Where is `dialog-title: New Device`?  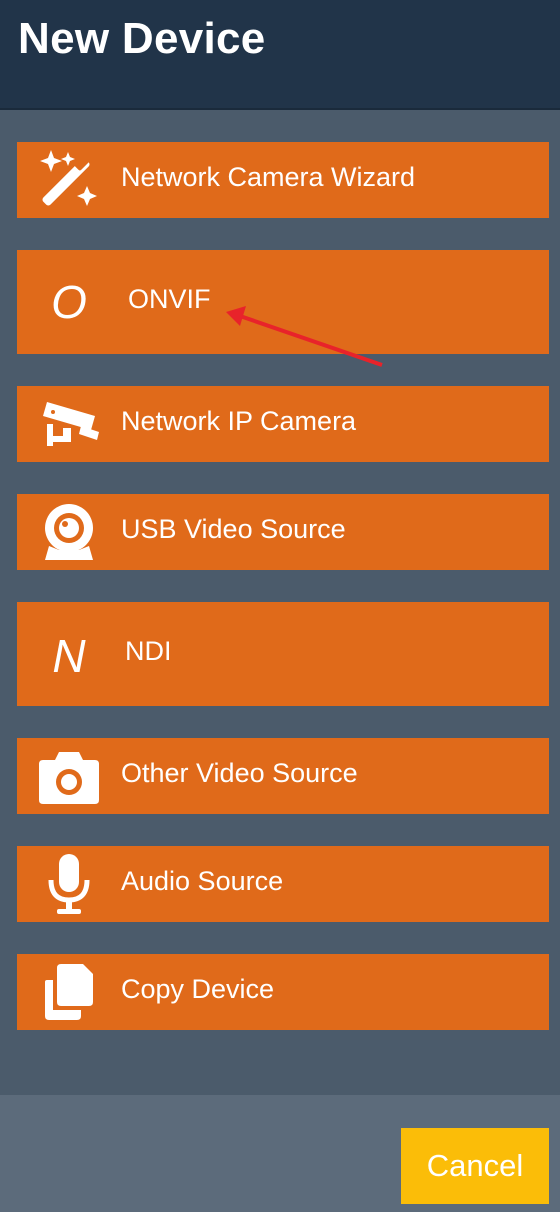
dialog-title: New Device is located at coordinates (142, 38).